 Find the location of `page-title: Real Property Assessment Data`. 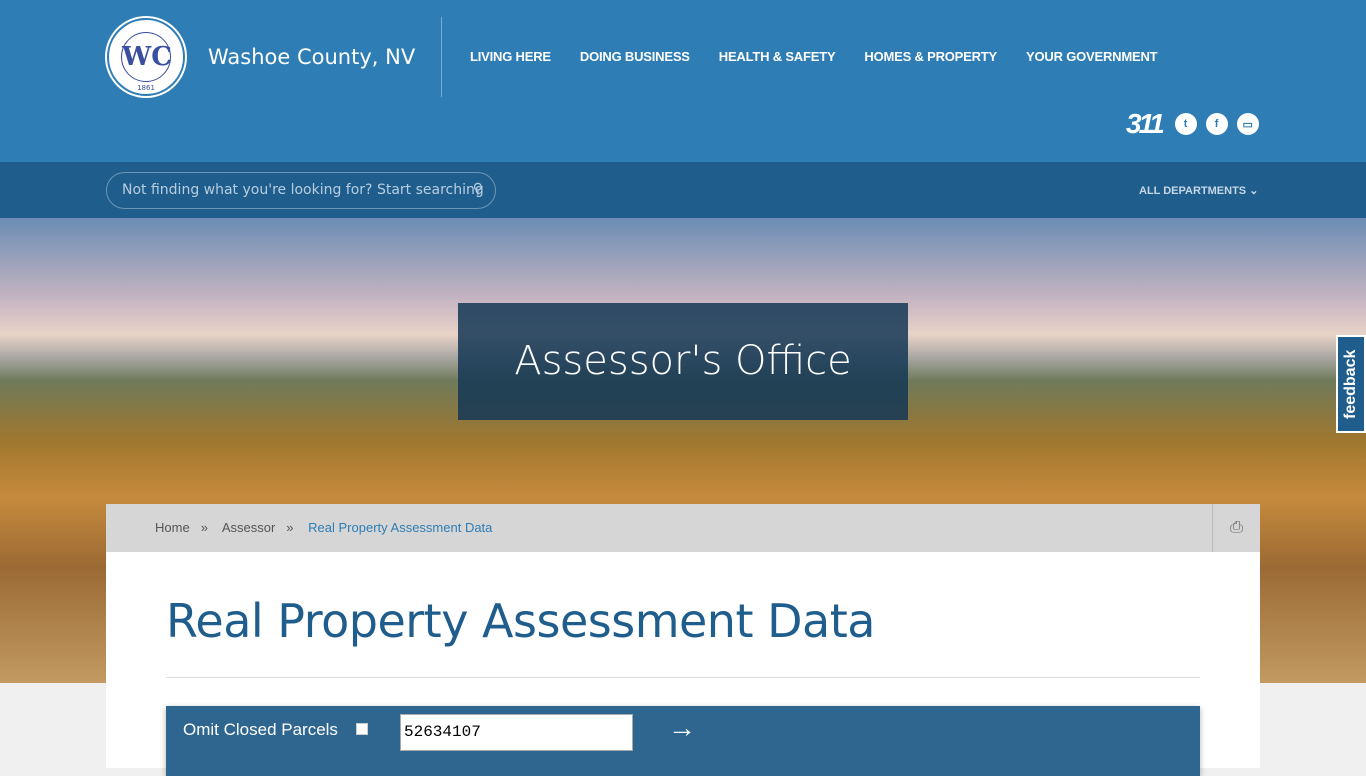

page-title: Real Property Assessment Data is located at coordinates (520, 621).